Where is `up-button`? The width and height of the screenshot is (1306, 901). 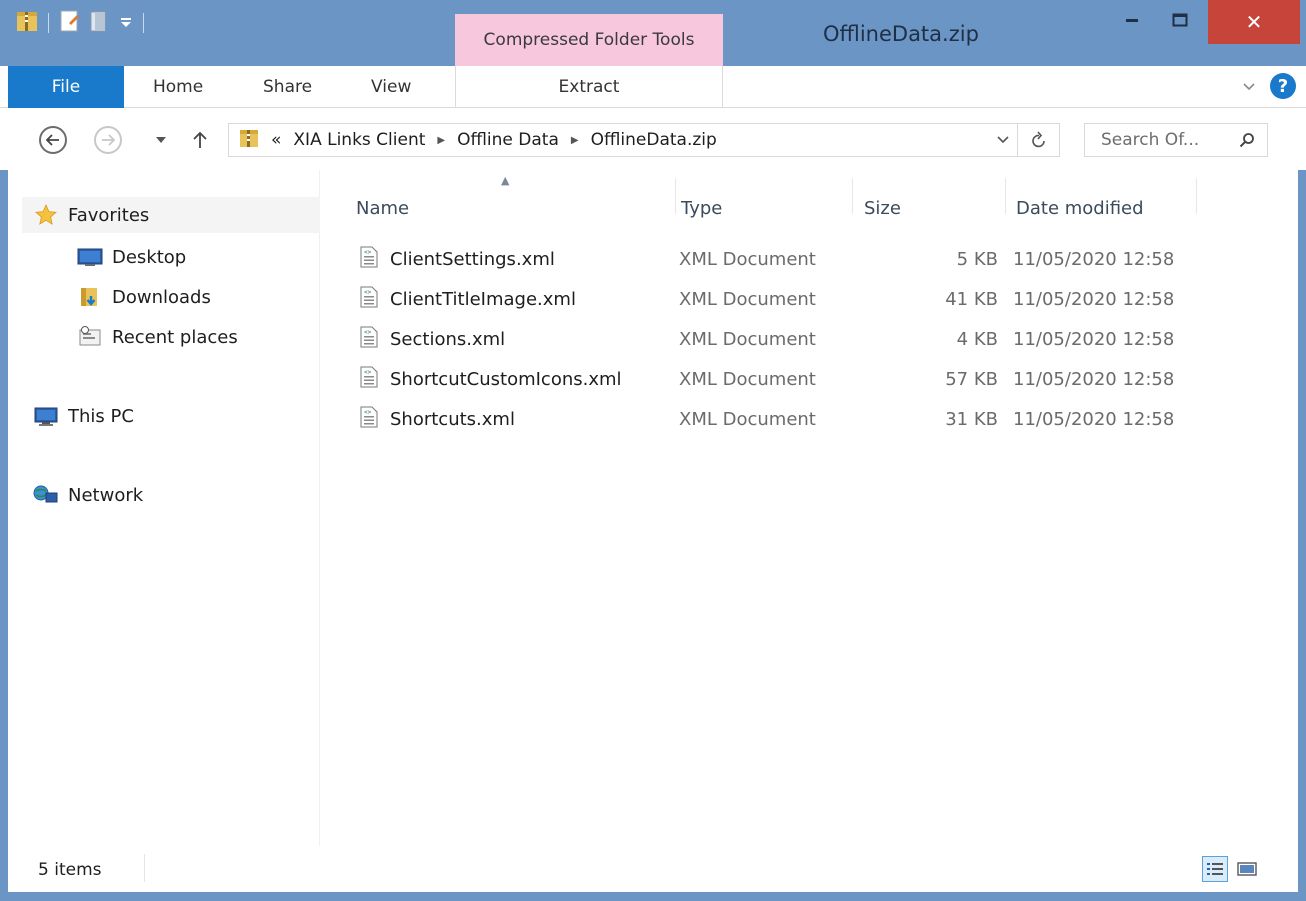
up-button is located at coordinates (200, 140).